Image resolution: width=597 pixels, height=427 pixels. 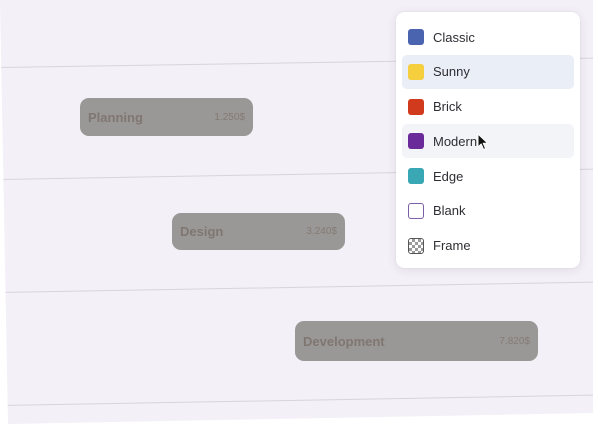 I want to click on modern-swatch-icon, so click(x=416, y=141).